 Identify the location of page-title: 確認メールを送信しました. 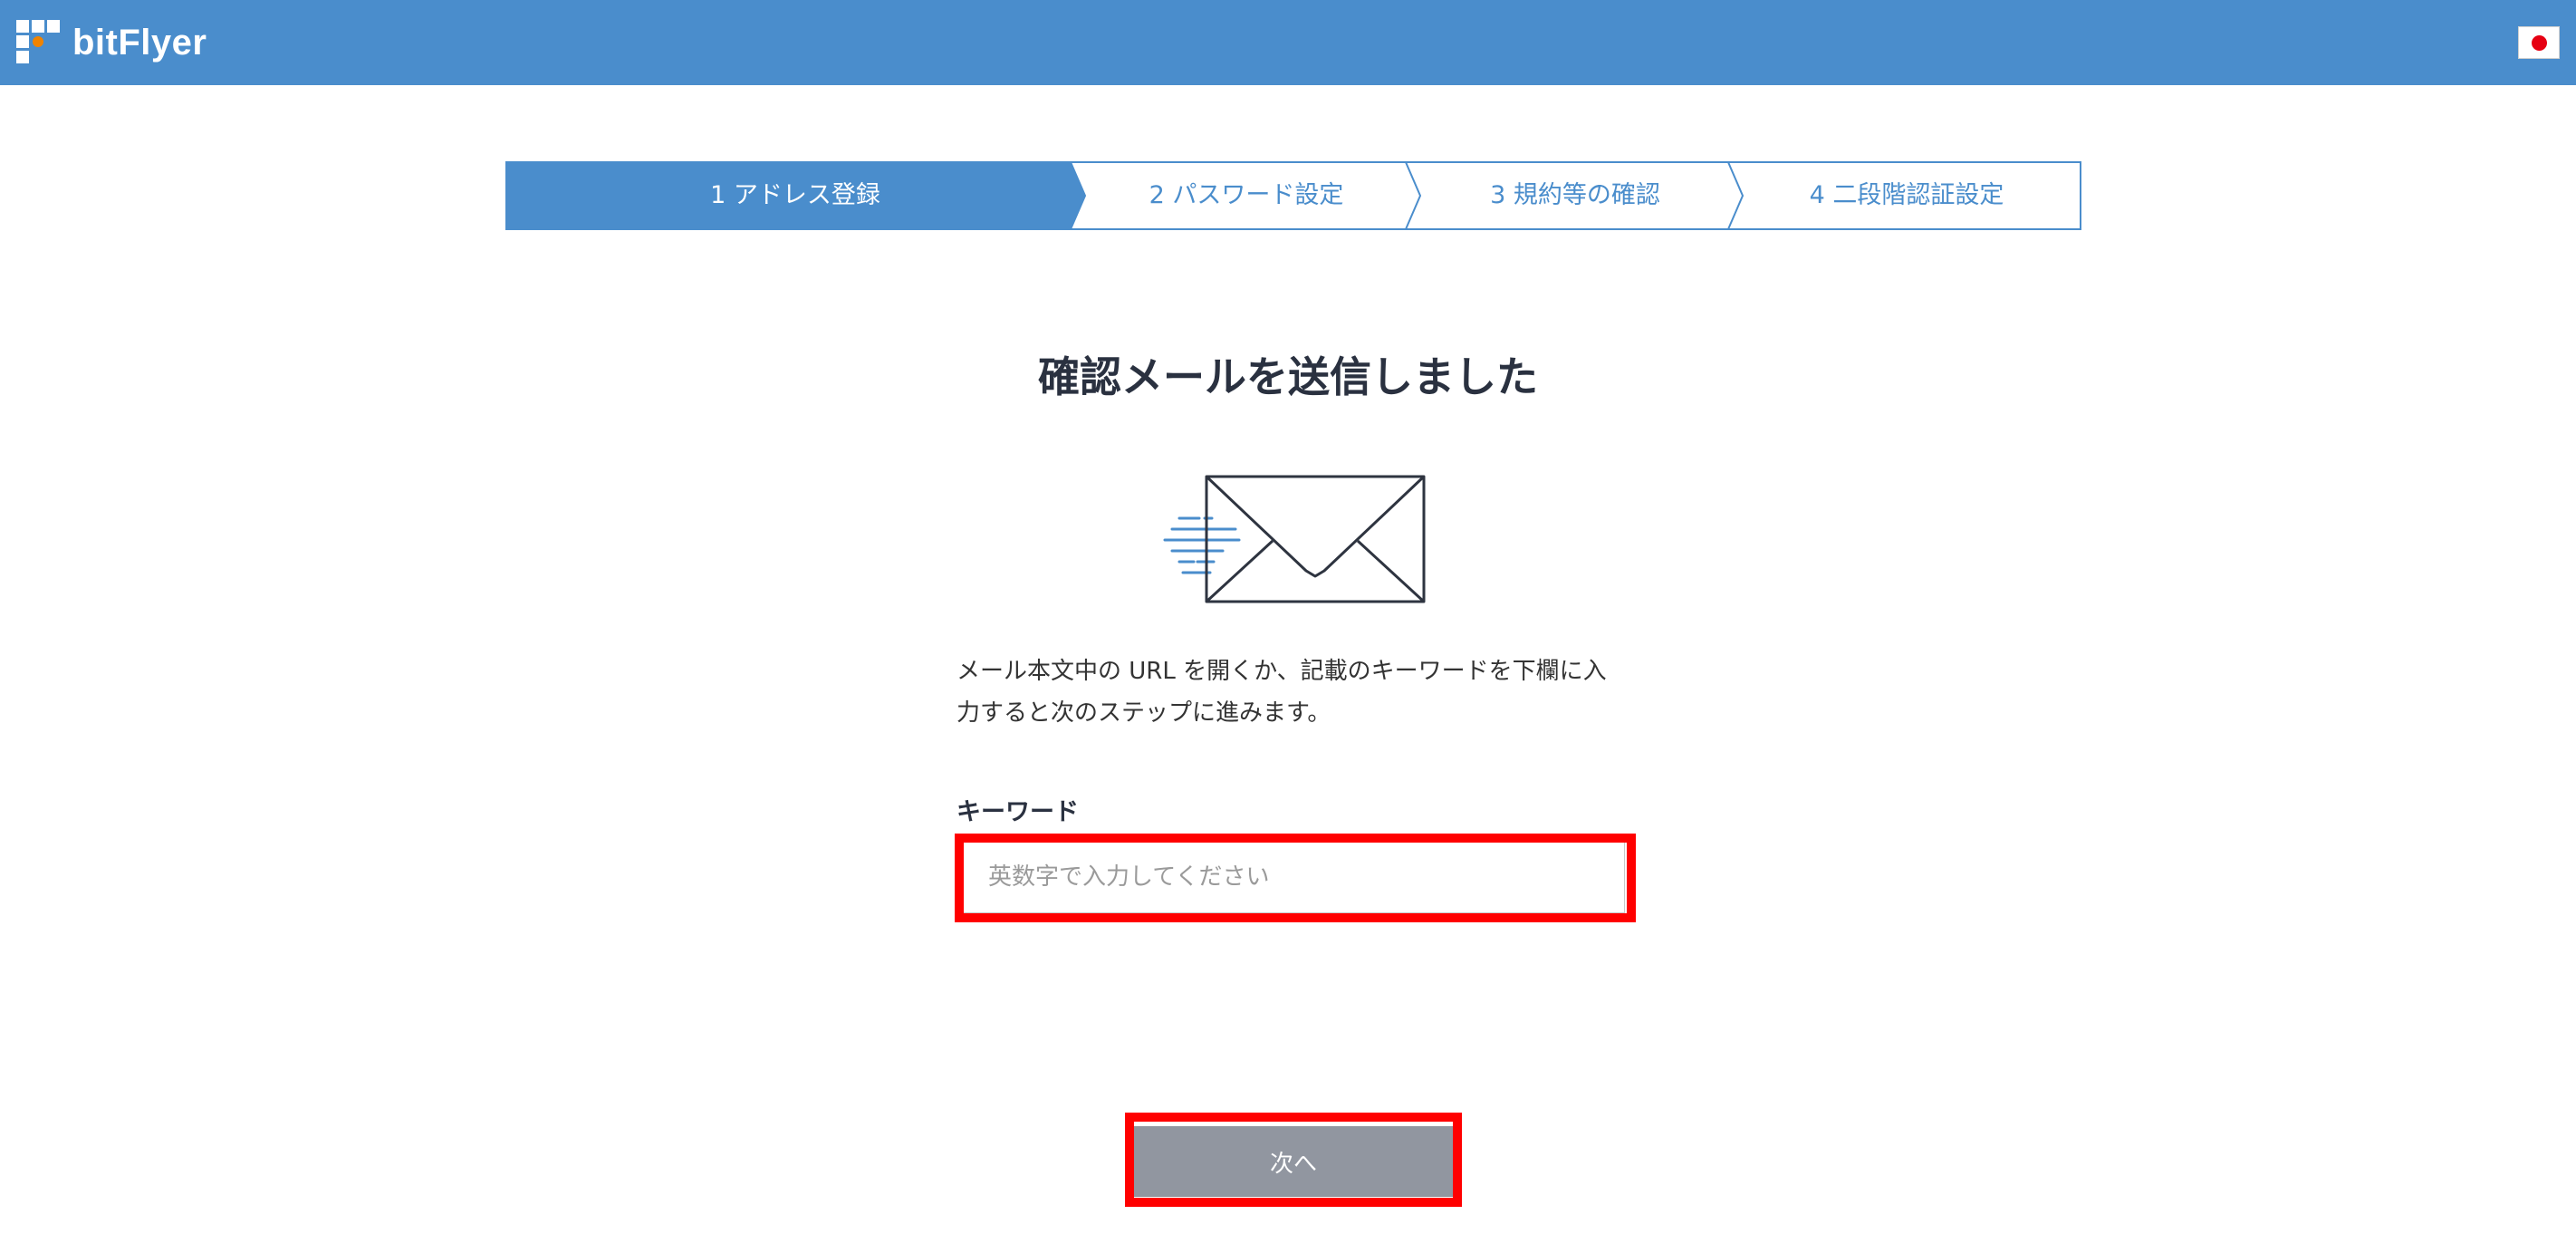
(1288, 377).